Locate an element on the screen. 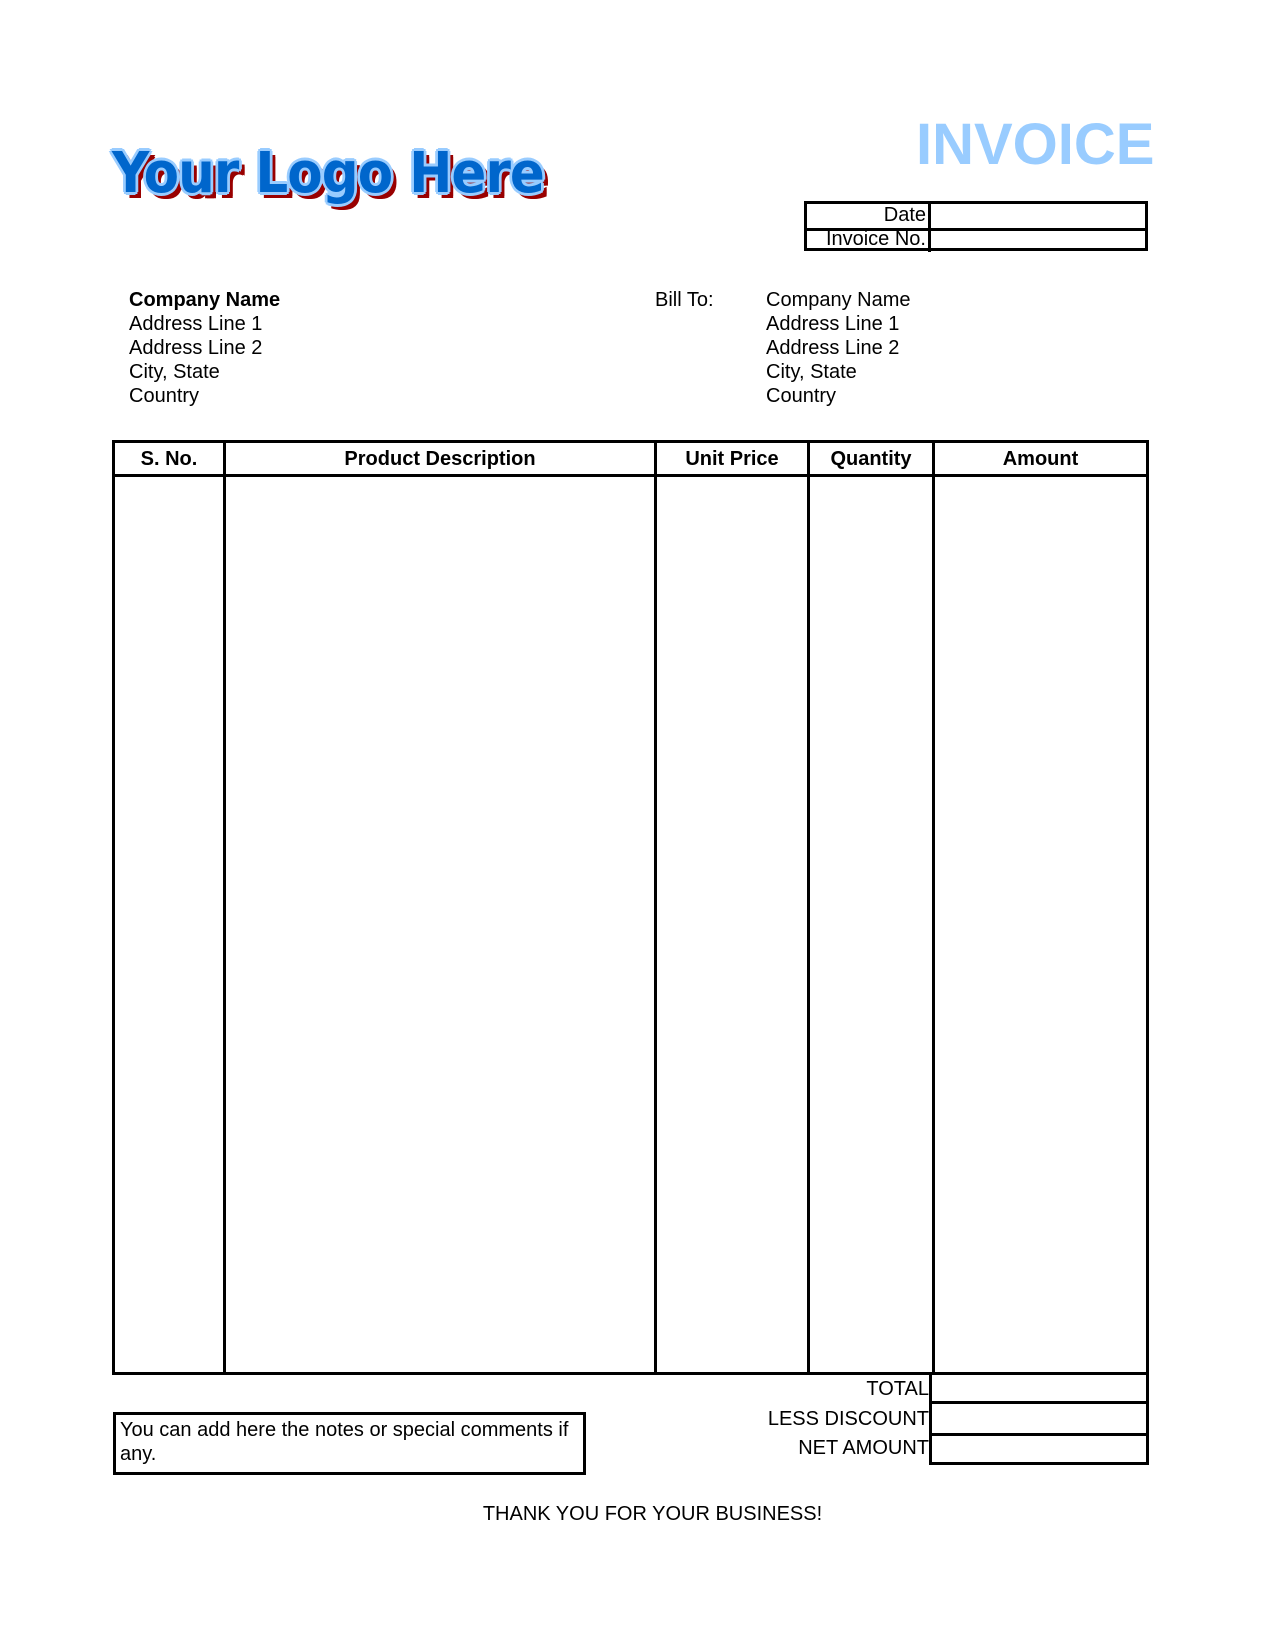 This screenshot has height=1650, width=1275. recipient-address-line-2: Address Line 2 is located at coordinates (833, 348).